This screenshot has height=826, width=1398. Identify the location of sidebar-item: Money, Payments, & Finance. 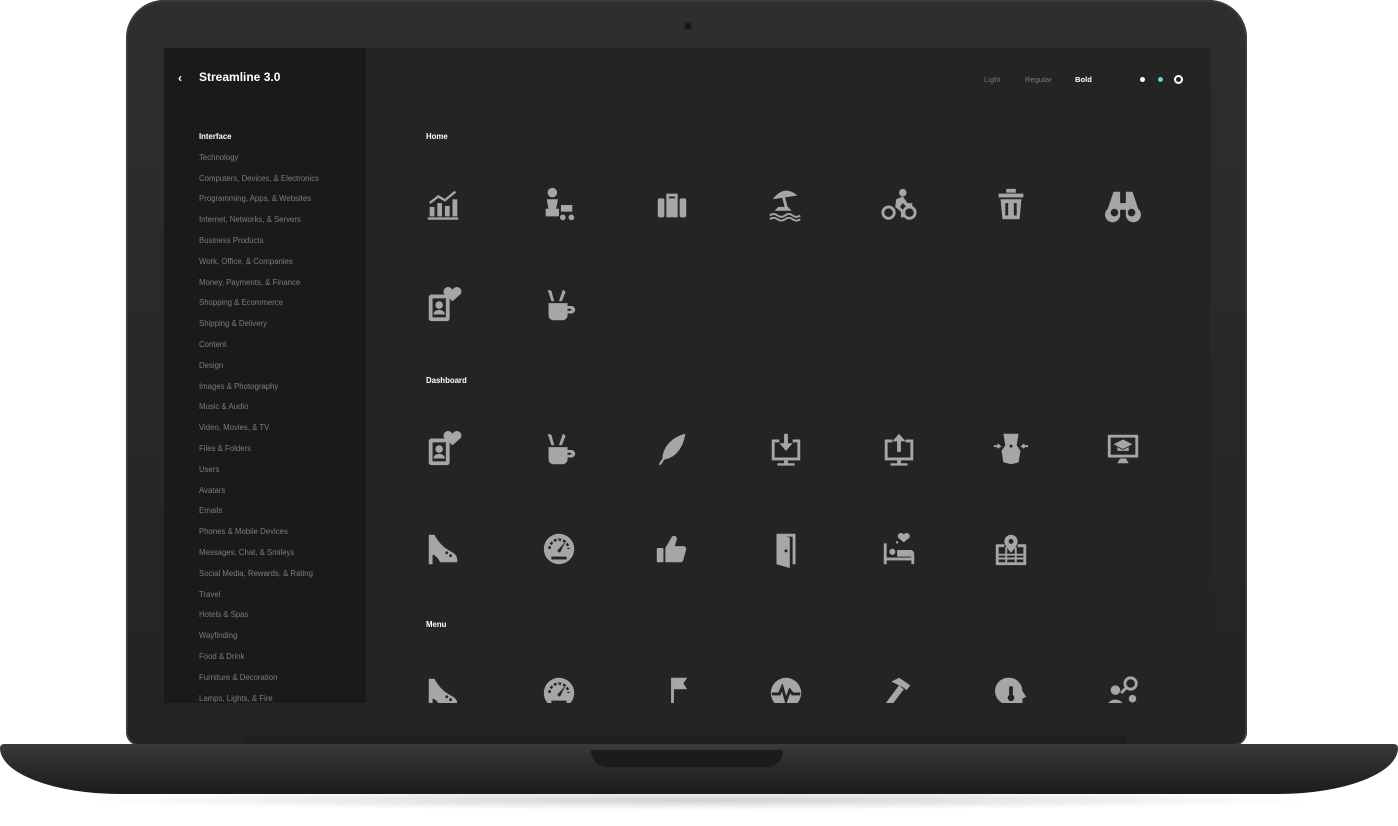
(259, 287).